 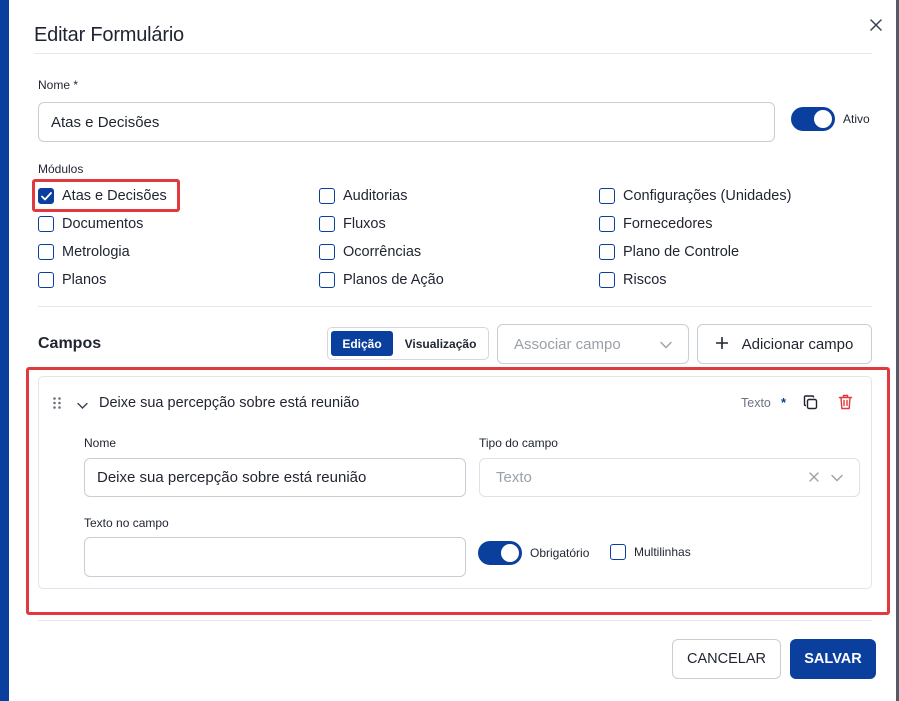 I want to click on module-checkbox-documentos: Documentos, so click(x=90, y=224).